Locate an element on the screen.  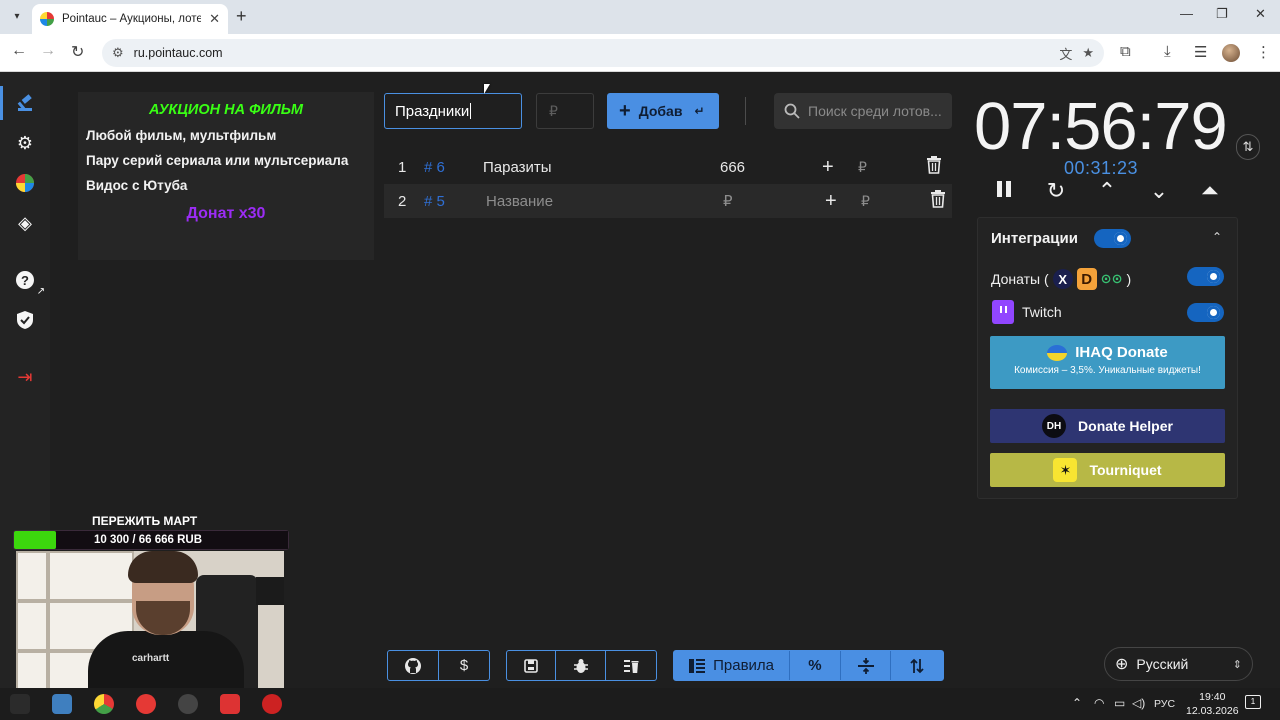
donate-helper-button: DH Donate Helper is located at coordinates (1107, 426).